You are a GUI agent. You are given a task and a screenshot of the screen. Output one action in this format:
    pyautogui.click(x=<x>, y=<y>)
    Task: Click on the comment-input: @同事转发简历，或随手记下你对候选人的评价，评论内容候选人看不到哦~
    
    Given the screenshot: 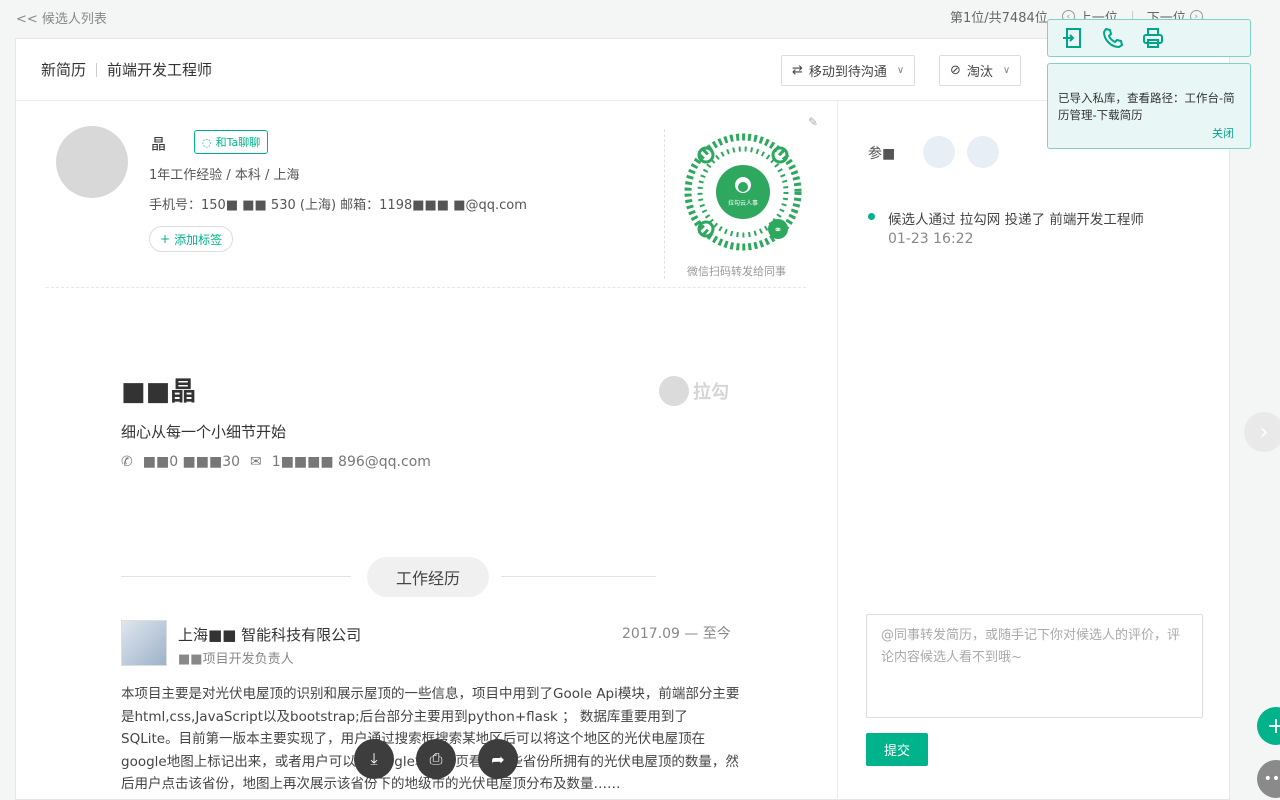 What is the action you would take?
    pyautogui.click(x=1034, y=666)
    